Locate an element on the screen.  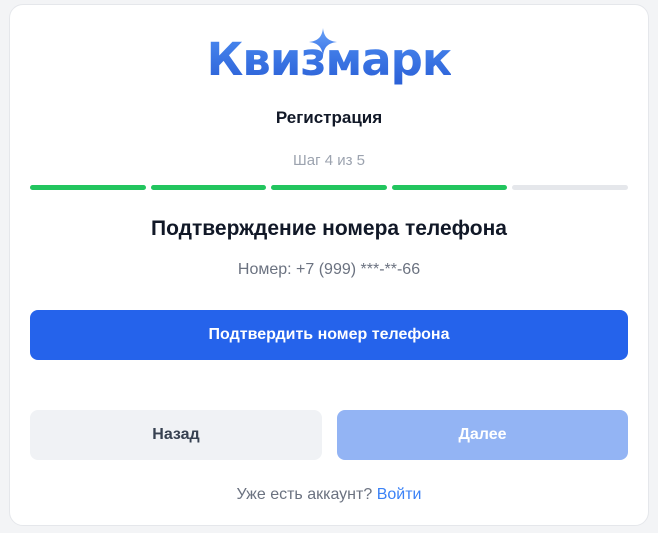
step-indicator: Шаг 4 из 5 is located at coordinates (328, 160).